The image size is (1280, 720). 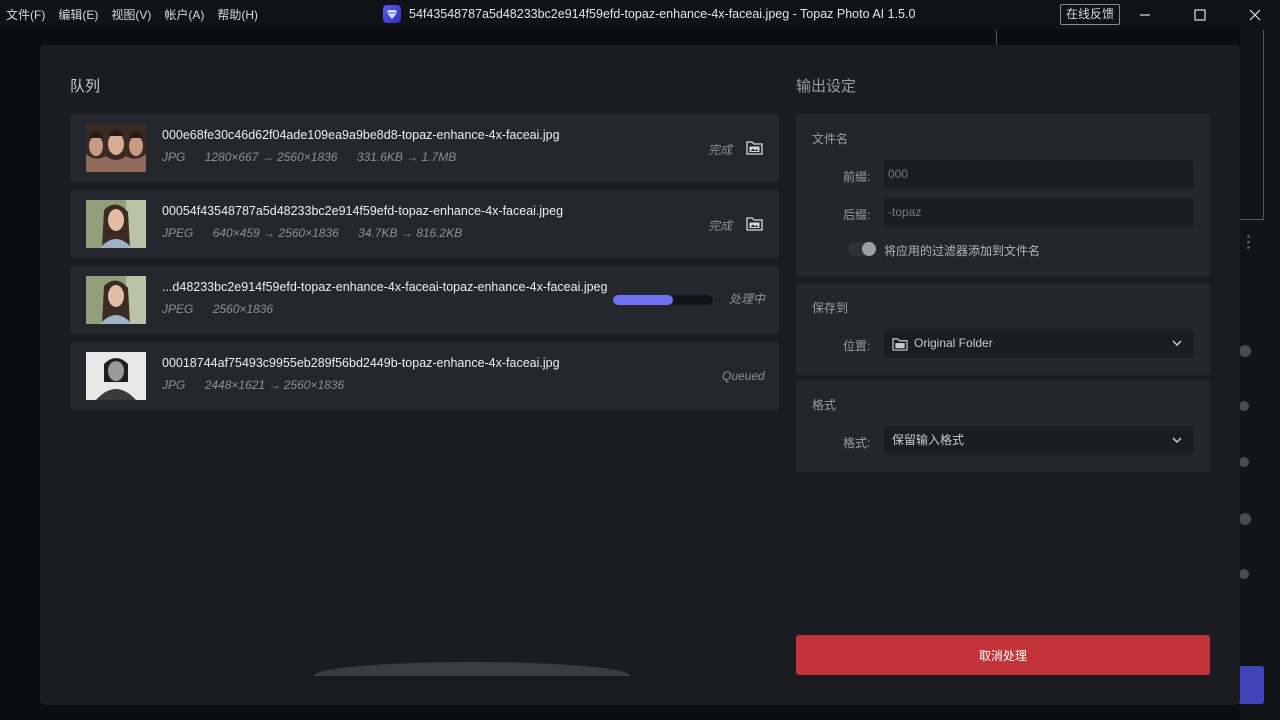 I want to click on queue-item-meta: JPG 2448×1621 → 2560×1836, so click(x=261, y=385).